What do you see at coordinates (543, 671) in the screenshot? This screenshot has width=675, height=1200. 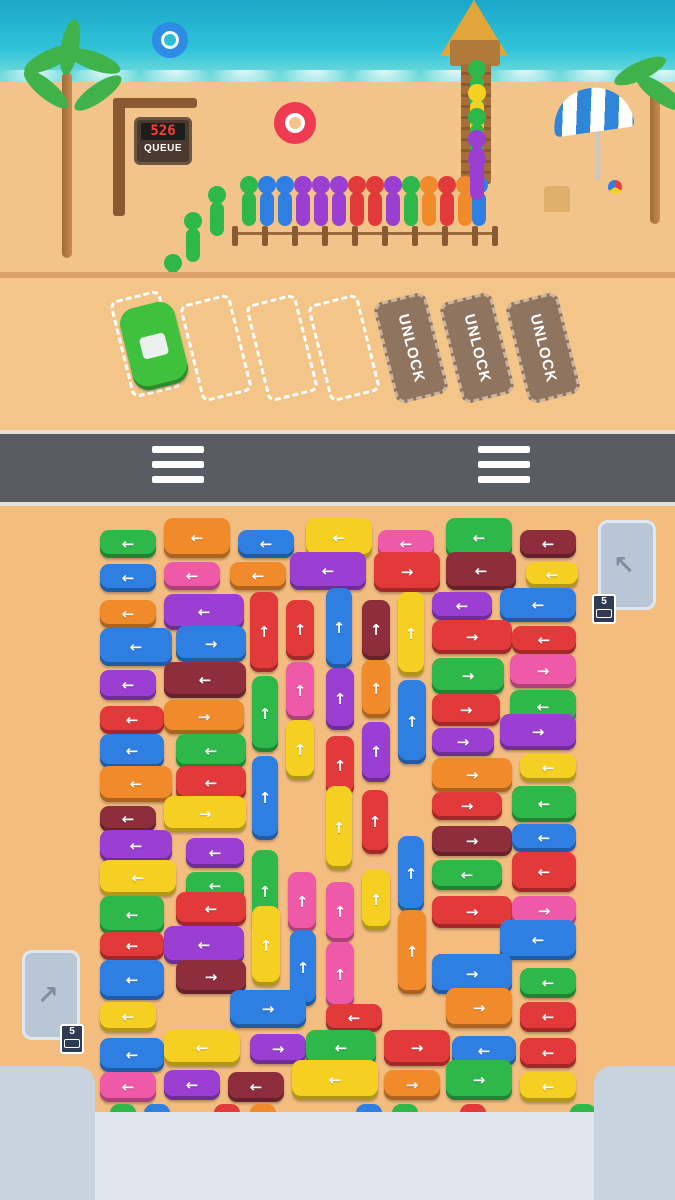 I see `vehicle-pink: →` at bounding box center [543, 671].